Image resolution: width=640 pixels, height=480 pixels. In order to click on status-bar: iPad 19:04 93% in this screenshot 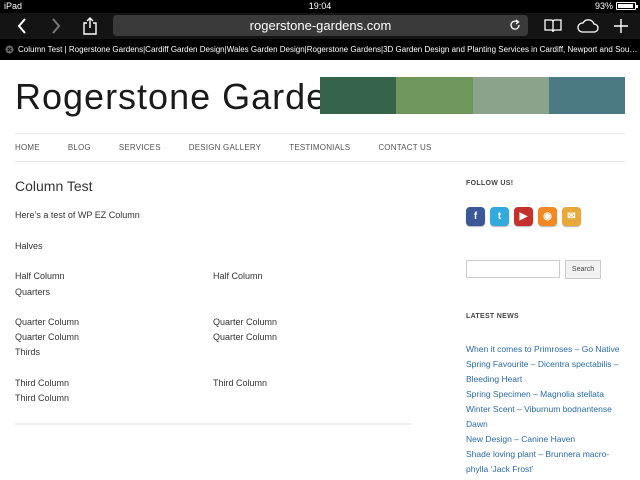, I will do `click(320, 6)`.